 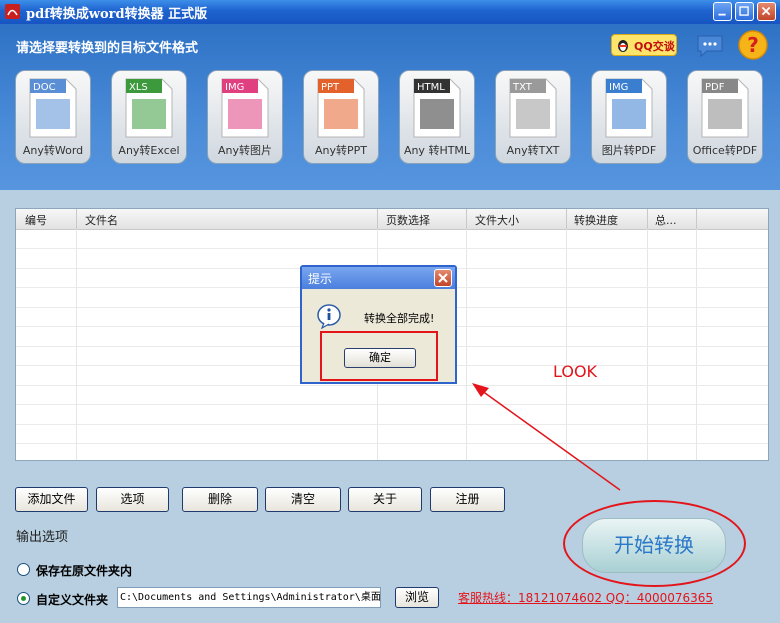 I want to click on start-convert-button: 开始转换, so click(x=654, y=545).